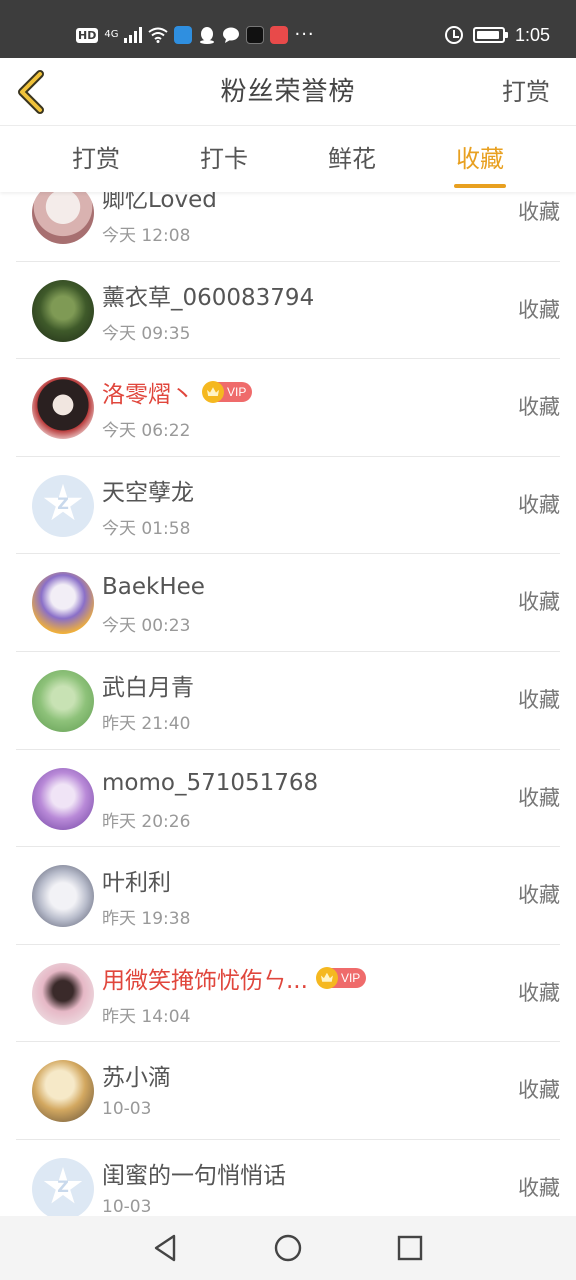 This screenshot has height=1280, width=576. I want to click on fan-time: 昨天 20:26, so click(146, 821).